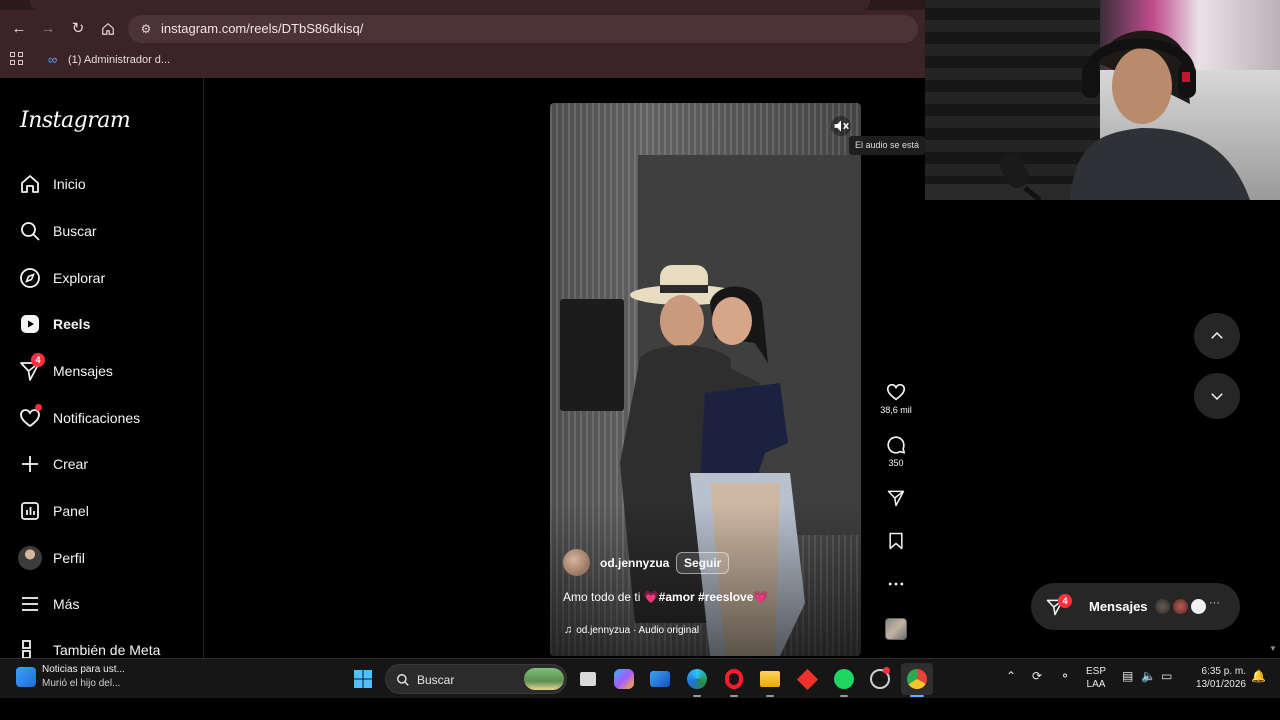 This screenshot has height=720, width=1280. What do you see at coordinates (79, 278) in the screenshot?
I see `sidebar-item-label: Explorar` at bounding box center [79, 278].